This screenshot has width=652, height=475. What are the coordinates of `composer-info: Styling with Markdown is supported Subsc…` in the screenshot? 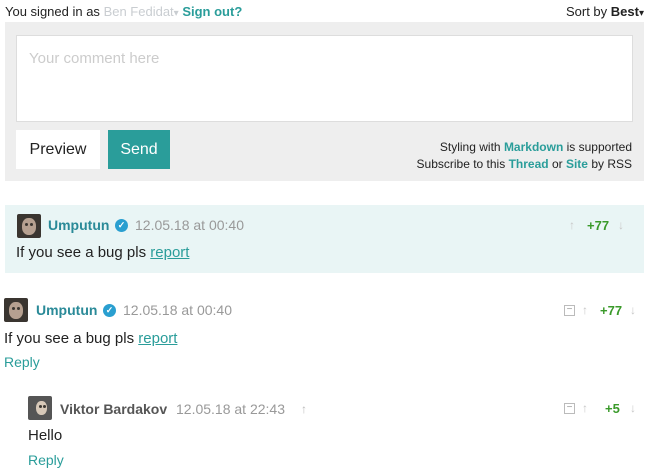 It's located at (524, 156).